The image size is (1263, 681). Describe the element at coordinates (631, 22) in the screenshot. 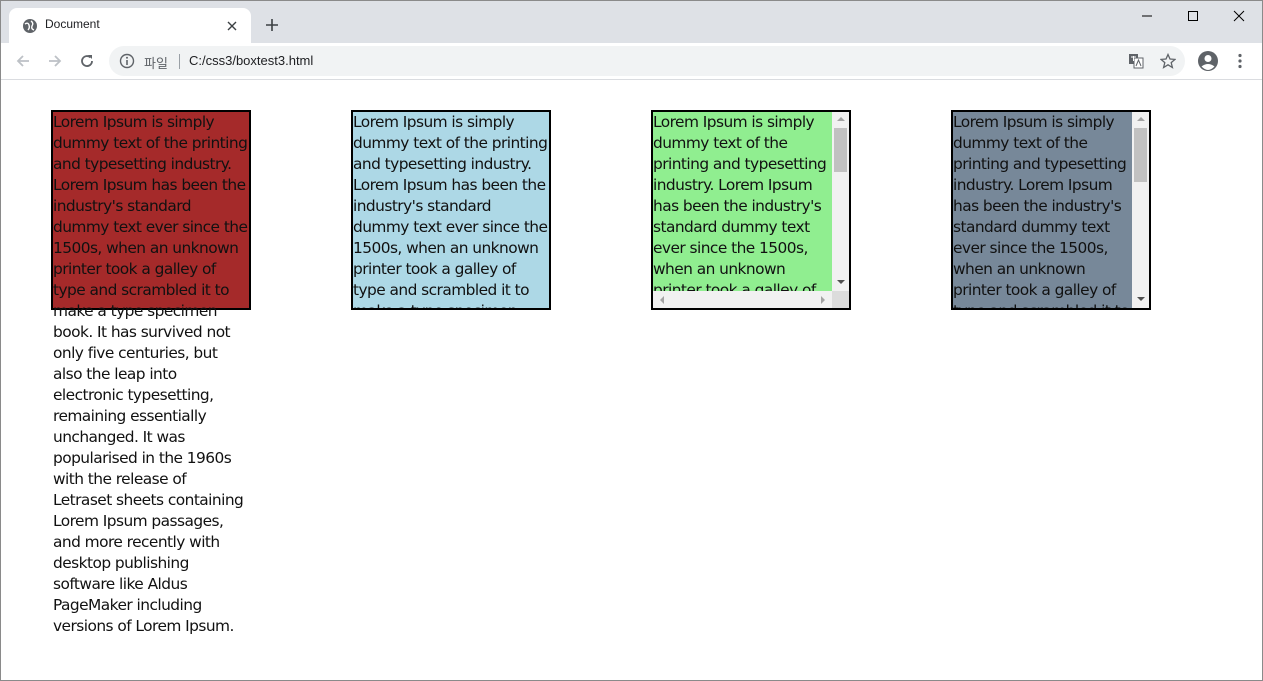

I see `tab-strip: Document` at that location.